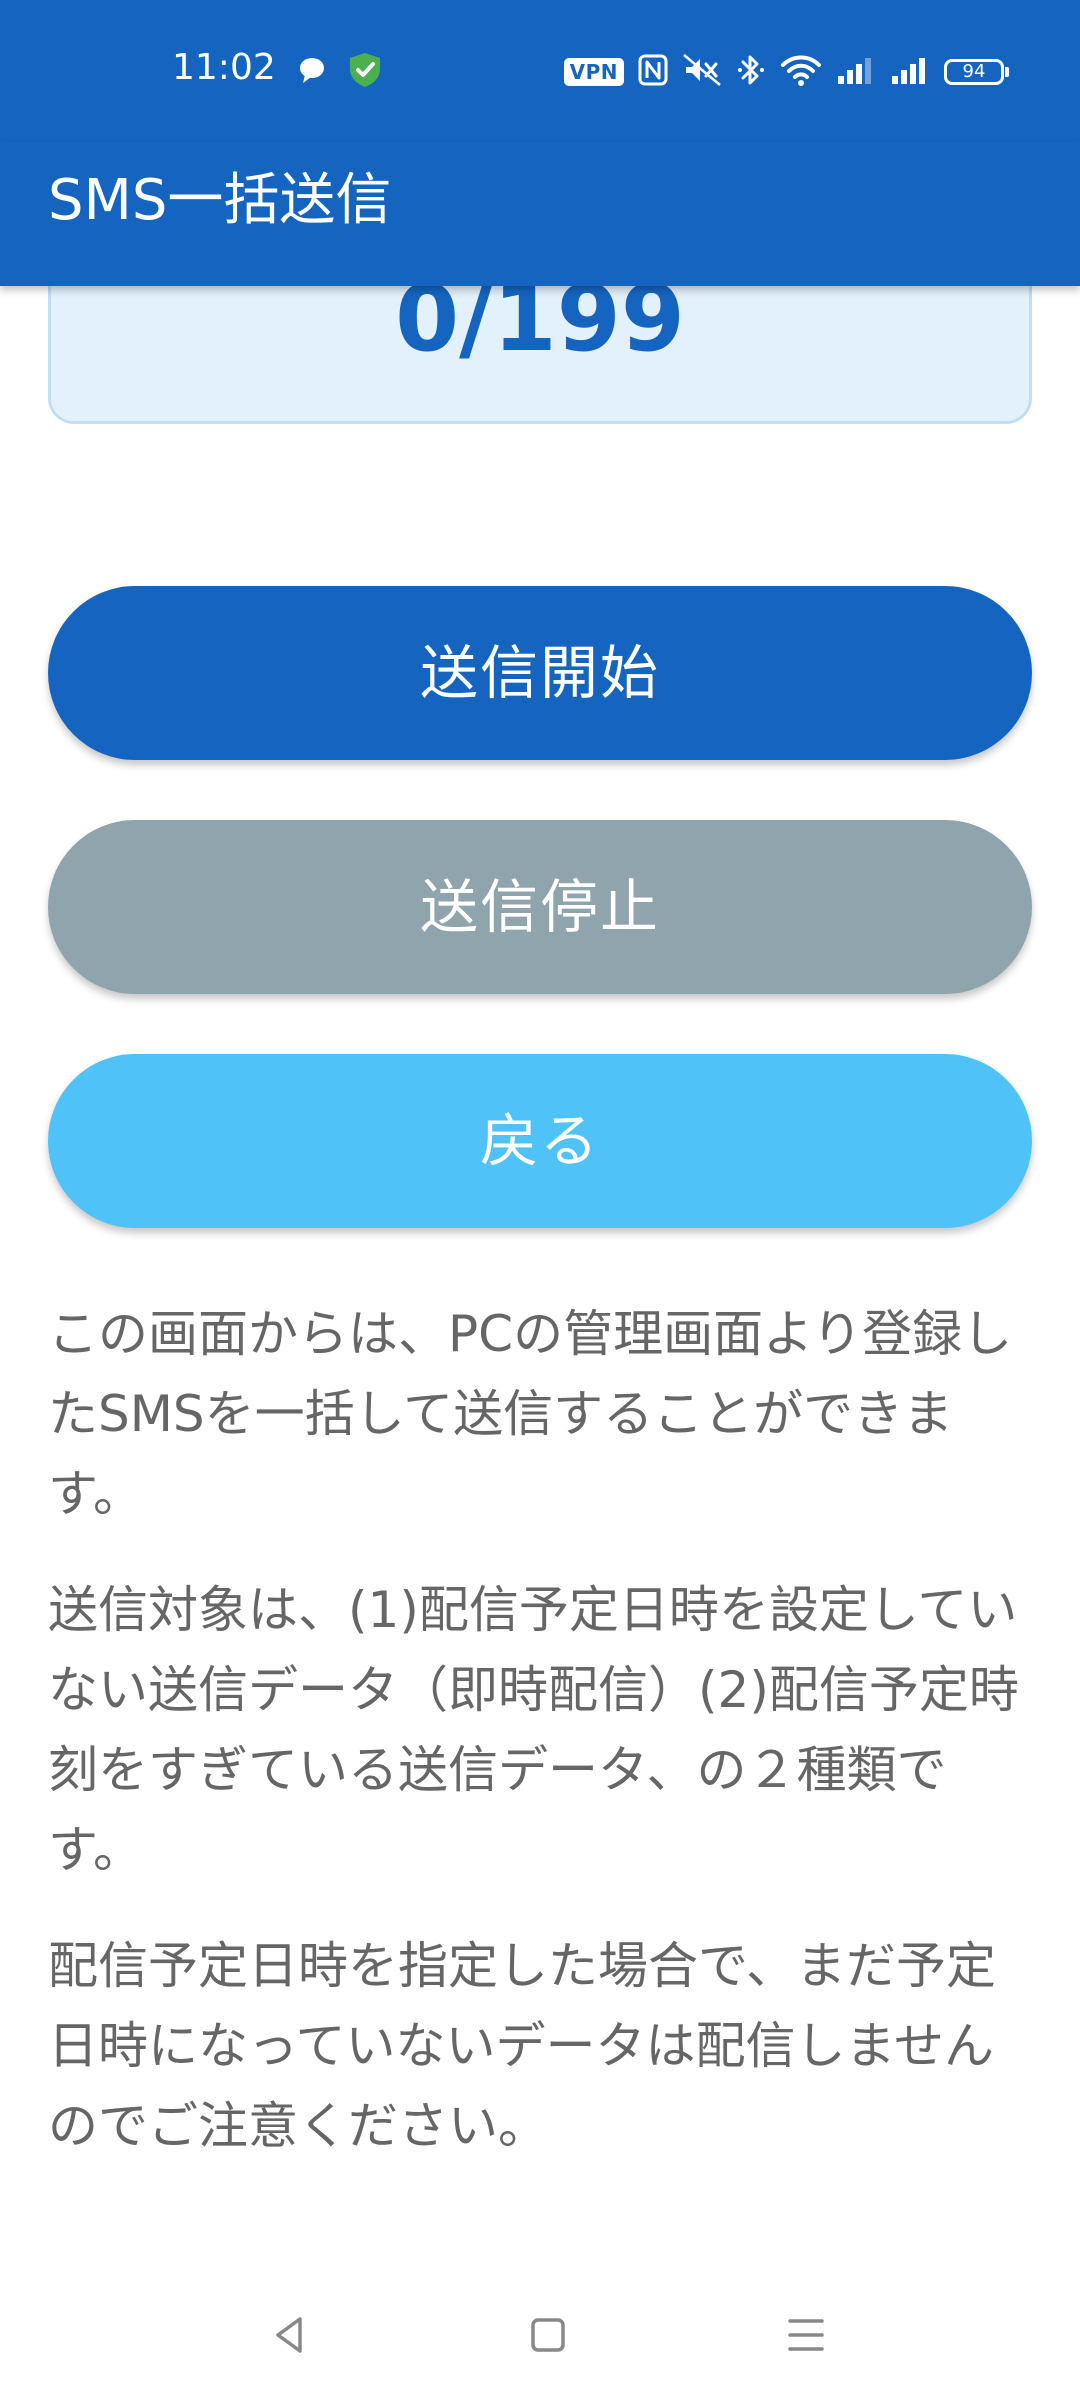 This screenshot has height=2400, width=1080. Describe the element at coordinates (751, 72) in the screenshot. I see `bluetooth-icon` at that location.